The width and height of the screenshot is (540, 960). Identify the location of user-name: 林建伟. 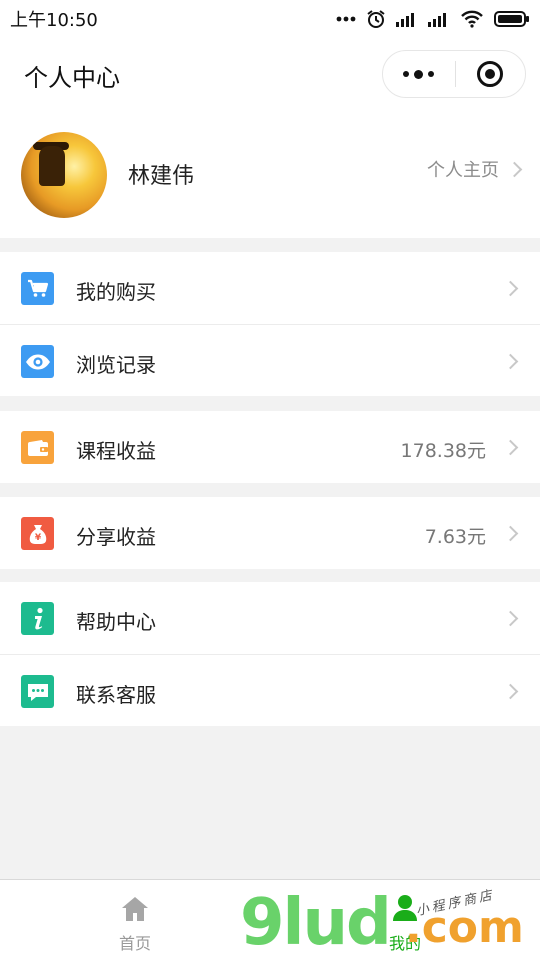
(161, 176).